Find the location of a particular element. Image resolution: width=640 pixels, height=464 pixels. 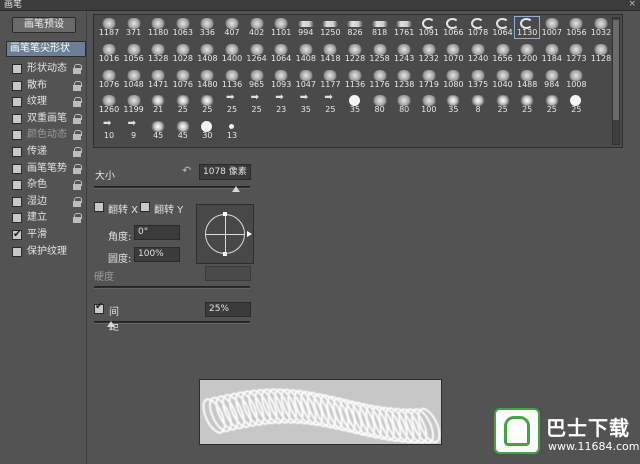

brush-tip-item: 407 is located at coordinates (232, 27).